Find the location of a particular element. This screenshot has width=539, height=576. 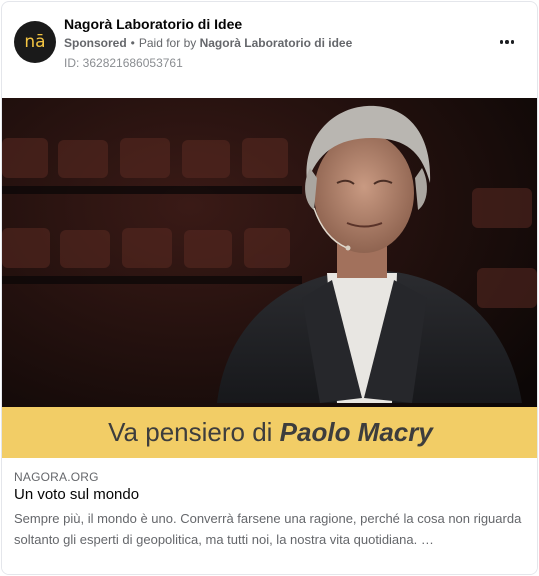

link-domain: NAGORA.ORG is located at coordinates (56, 477).